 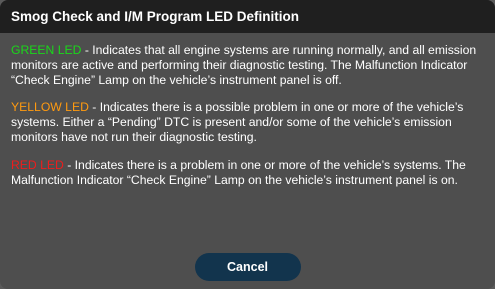 I want to click on yellow-led-label: YELLOW LED, so click(x=50, y=107).